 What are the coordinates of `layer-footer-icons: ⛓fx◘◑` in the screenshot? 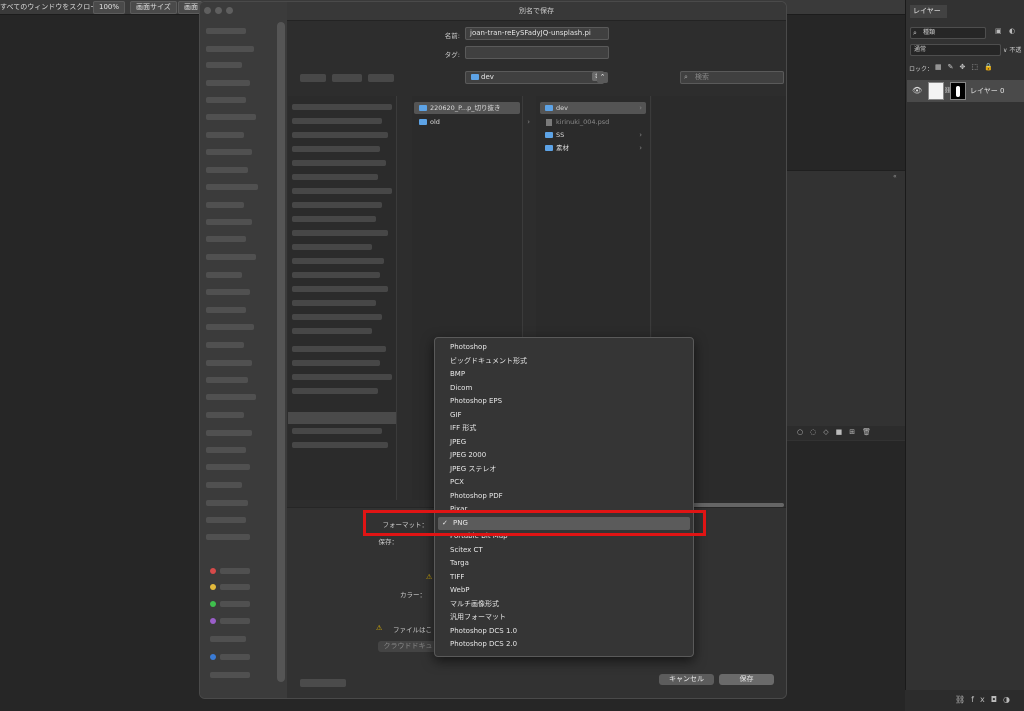 It's located at (985, 699).